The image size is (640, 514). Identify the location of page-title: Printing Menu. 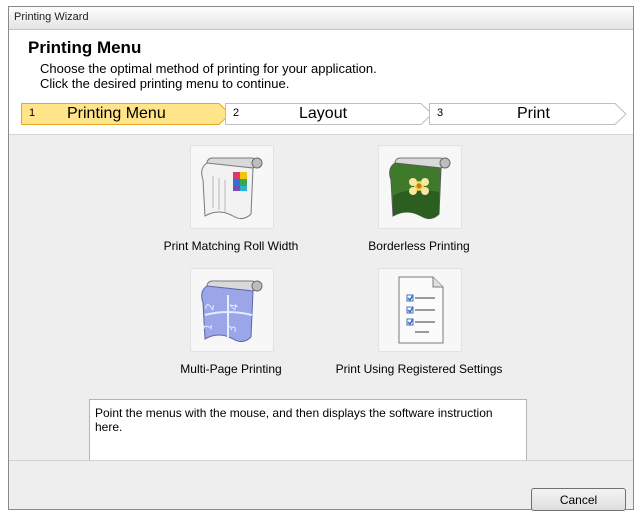
(85, 47).